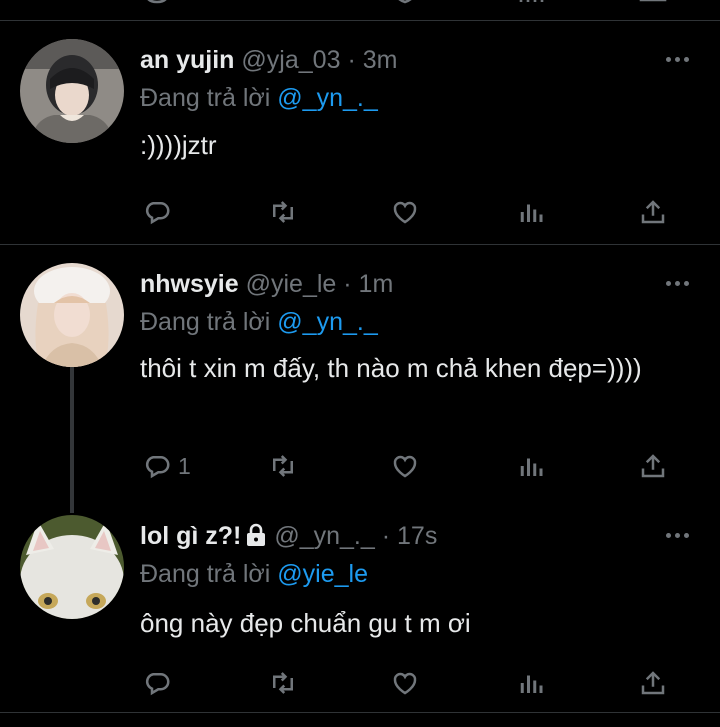 The image size is (720, 727). I want to click on tweet-header: nhwsyie @yie_le · 1m, so click(266, 284).